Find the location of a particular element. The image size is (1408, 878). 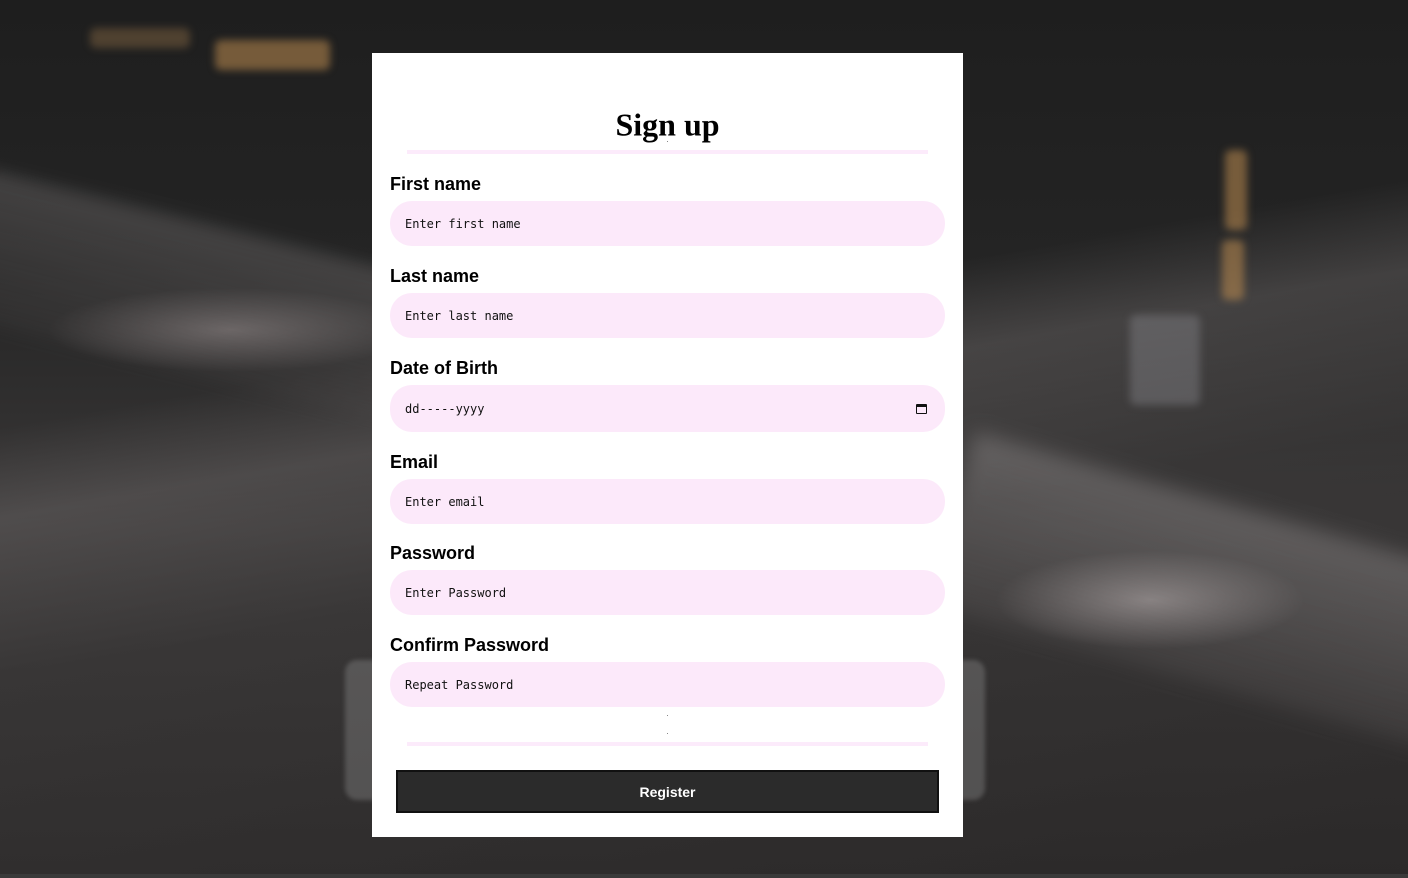

register-button: Register is located at coordinates (667, 791).